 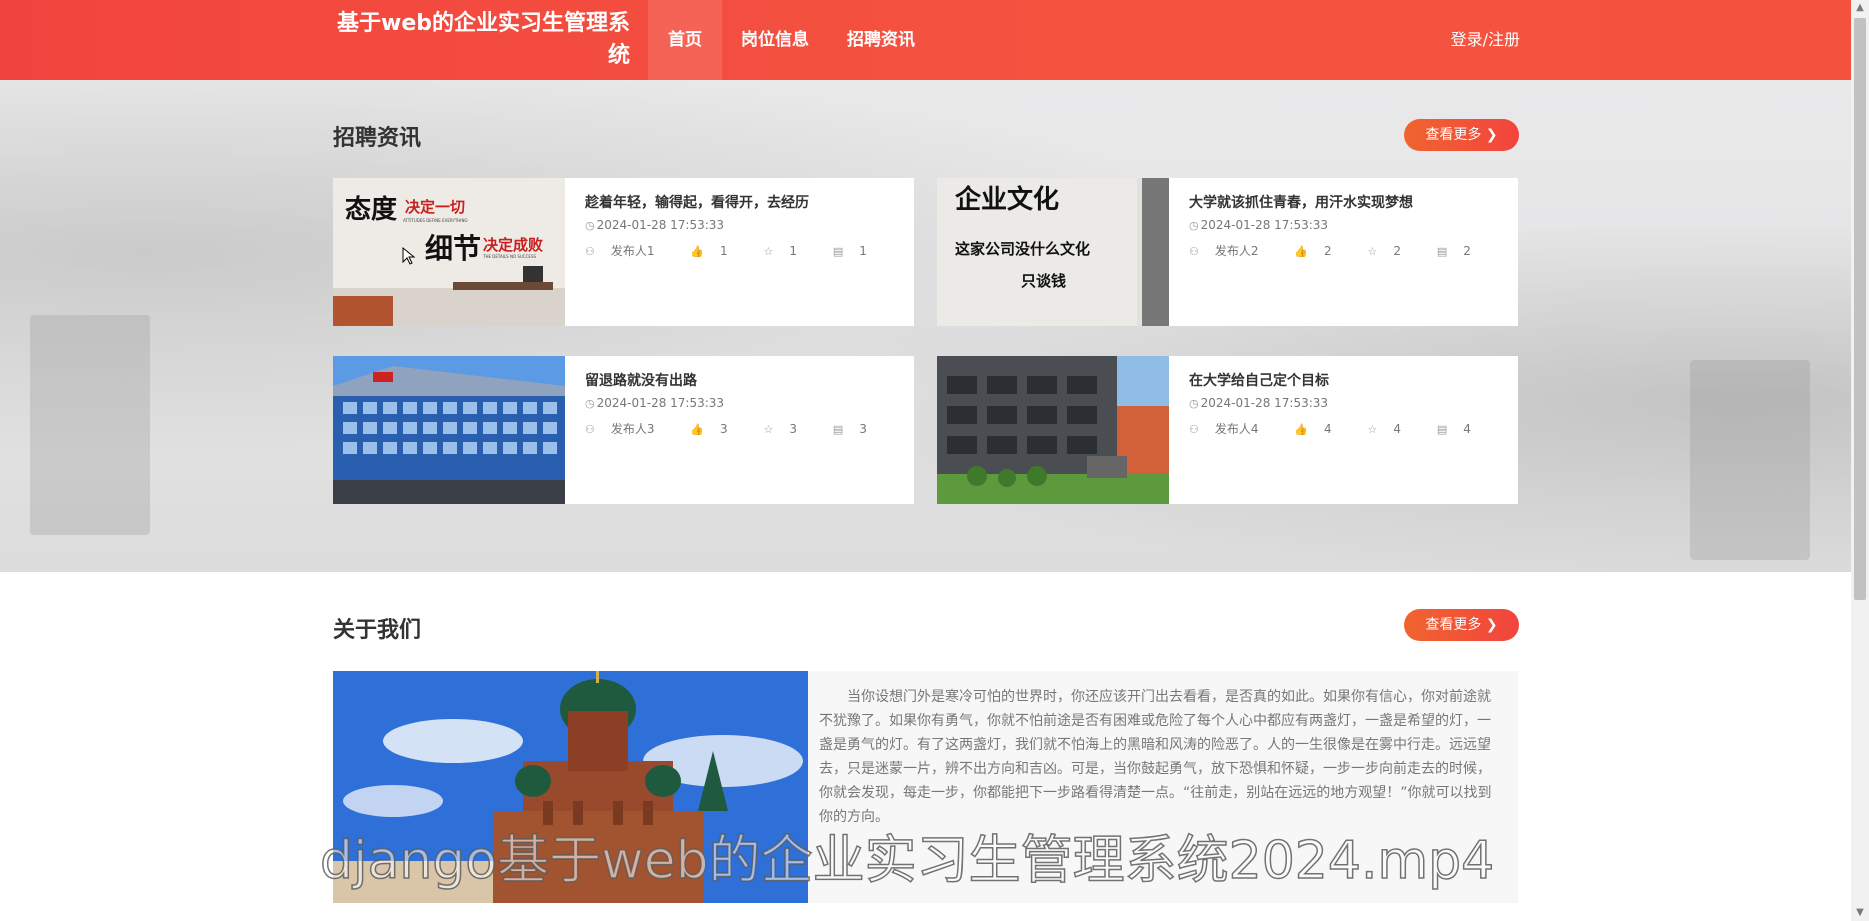 I want to click on sign-text: THE DETAILS NO SUCCESS, so click(x=509, y=256).